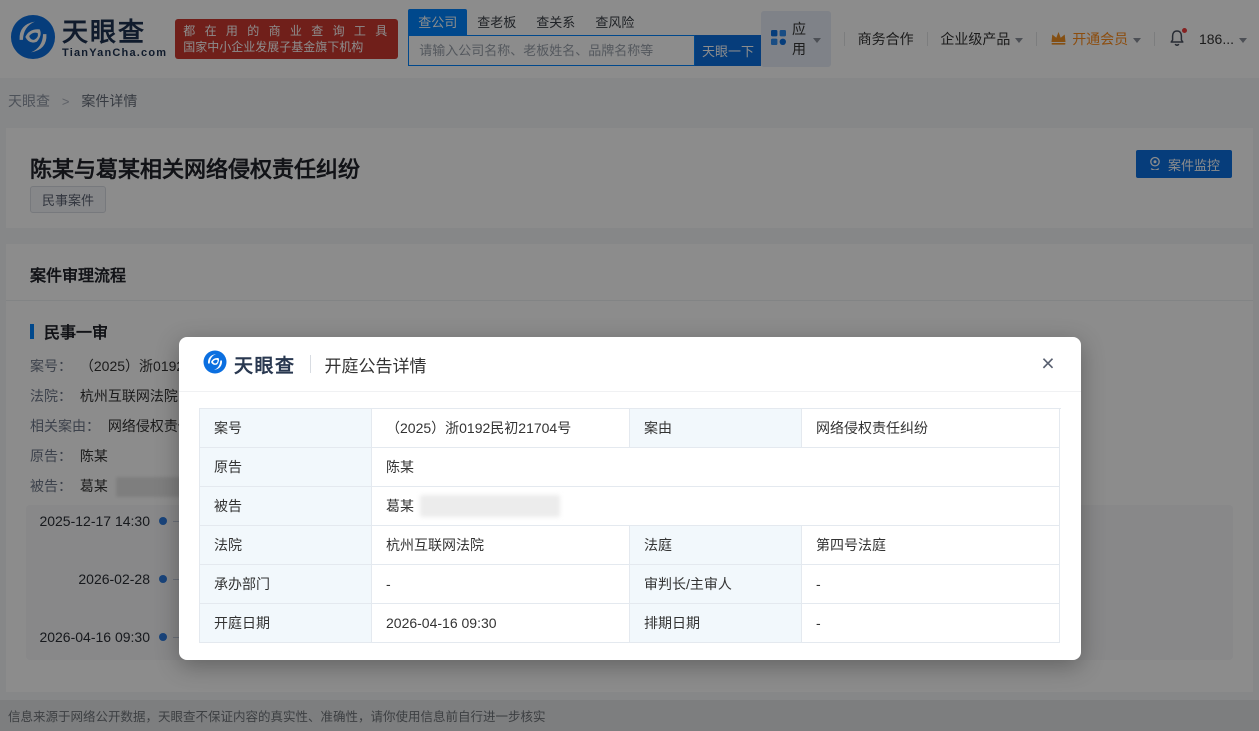 This screenshot has height=731, width=1259. I want to click on table-label: 承办部门, so click(286, 584).